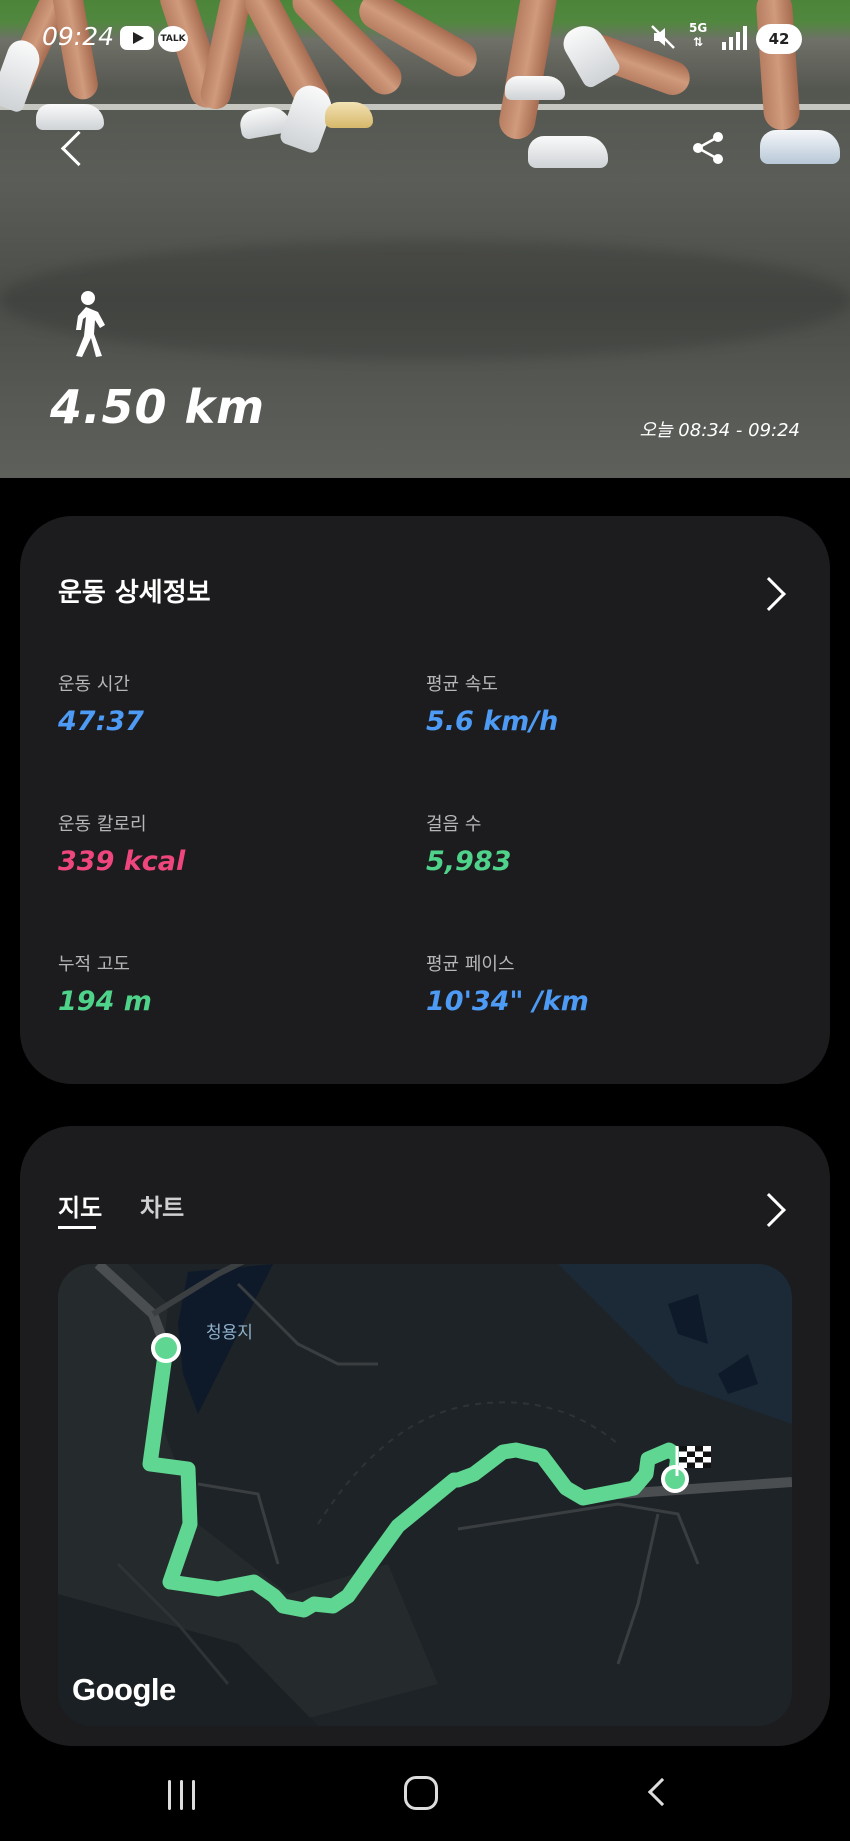 The width and height of the screenshot is (850, 1841). Describe the element at coordinates (454, 824) in the screenshot. I see `stat-label-steps: 걸음 수` at that location.